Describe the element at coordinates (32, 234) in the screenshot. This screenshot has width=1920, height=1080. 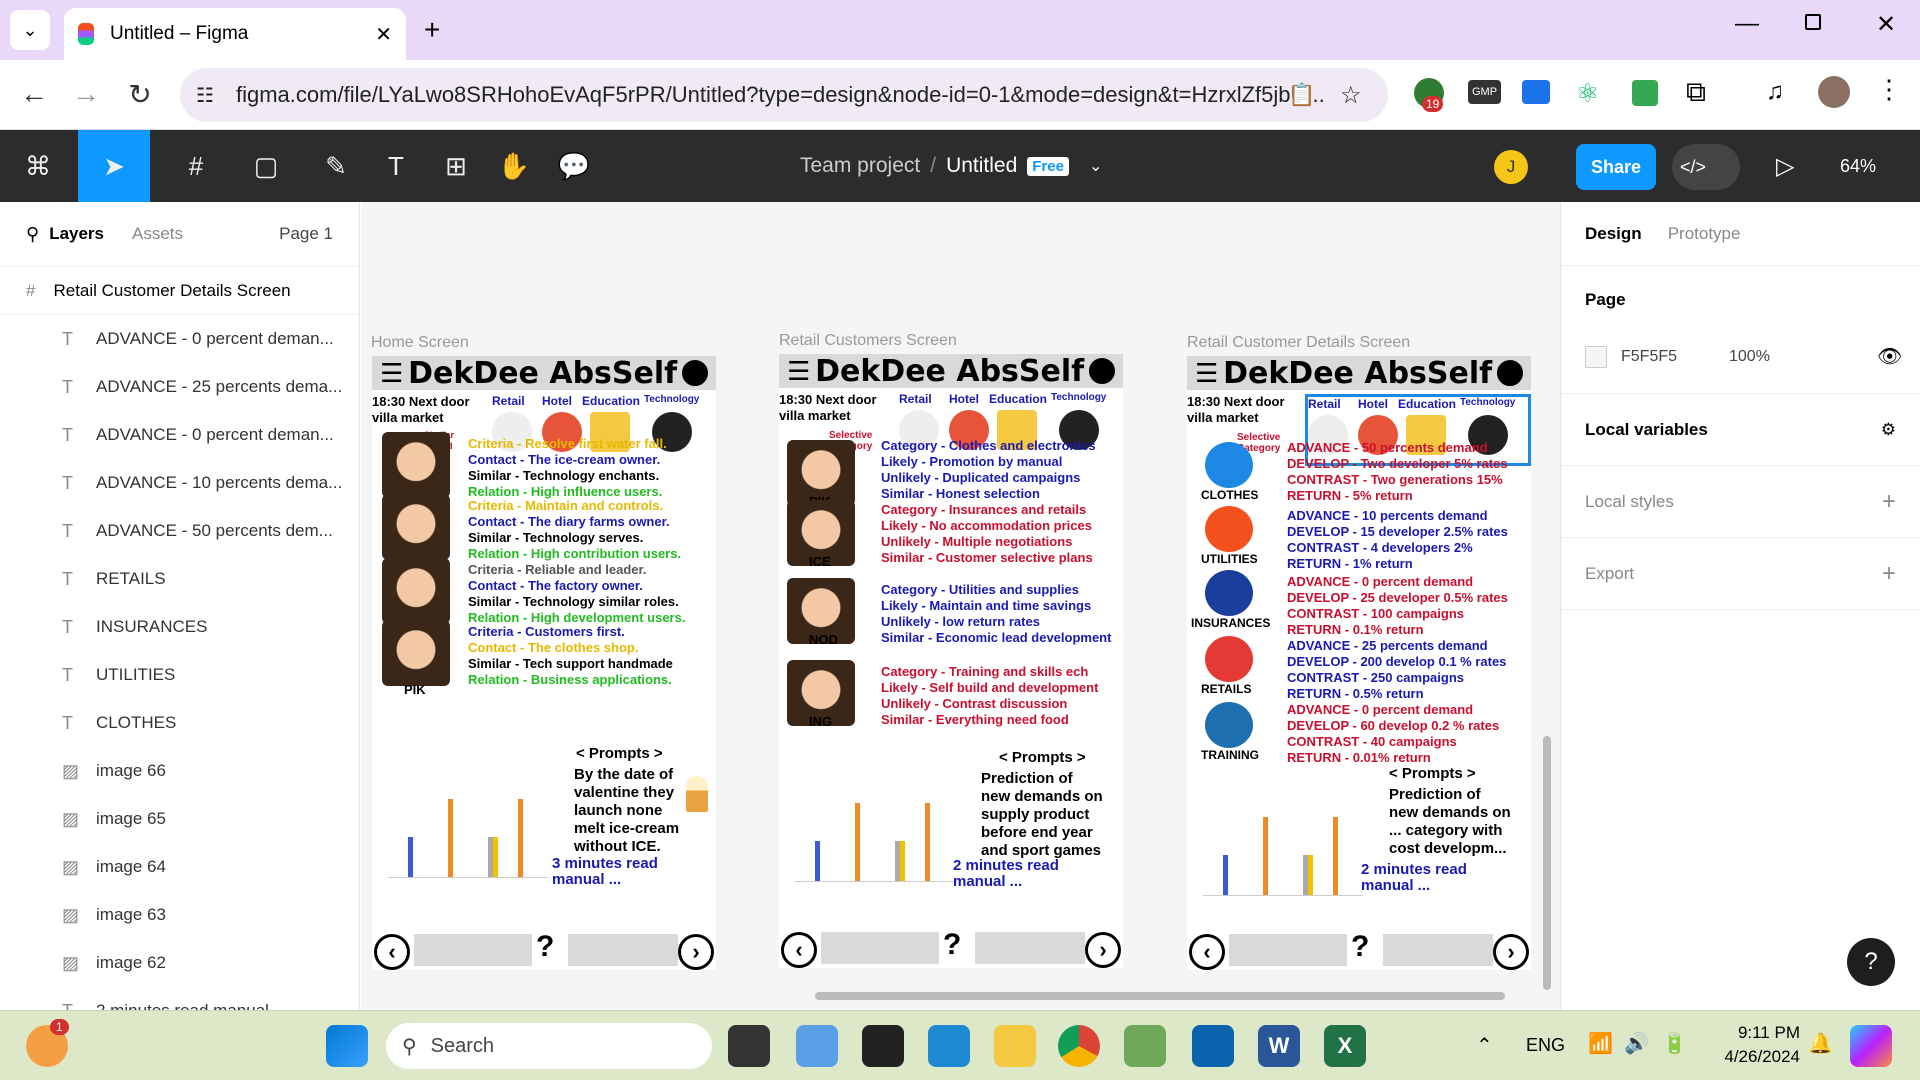
I see `search-layers-icon: ⚲` at that location.